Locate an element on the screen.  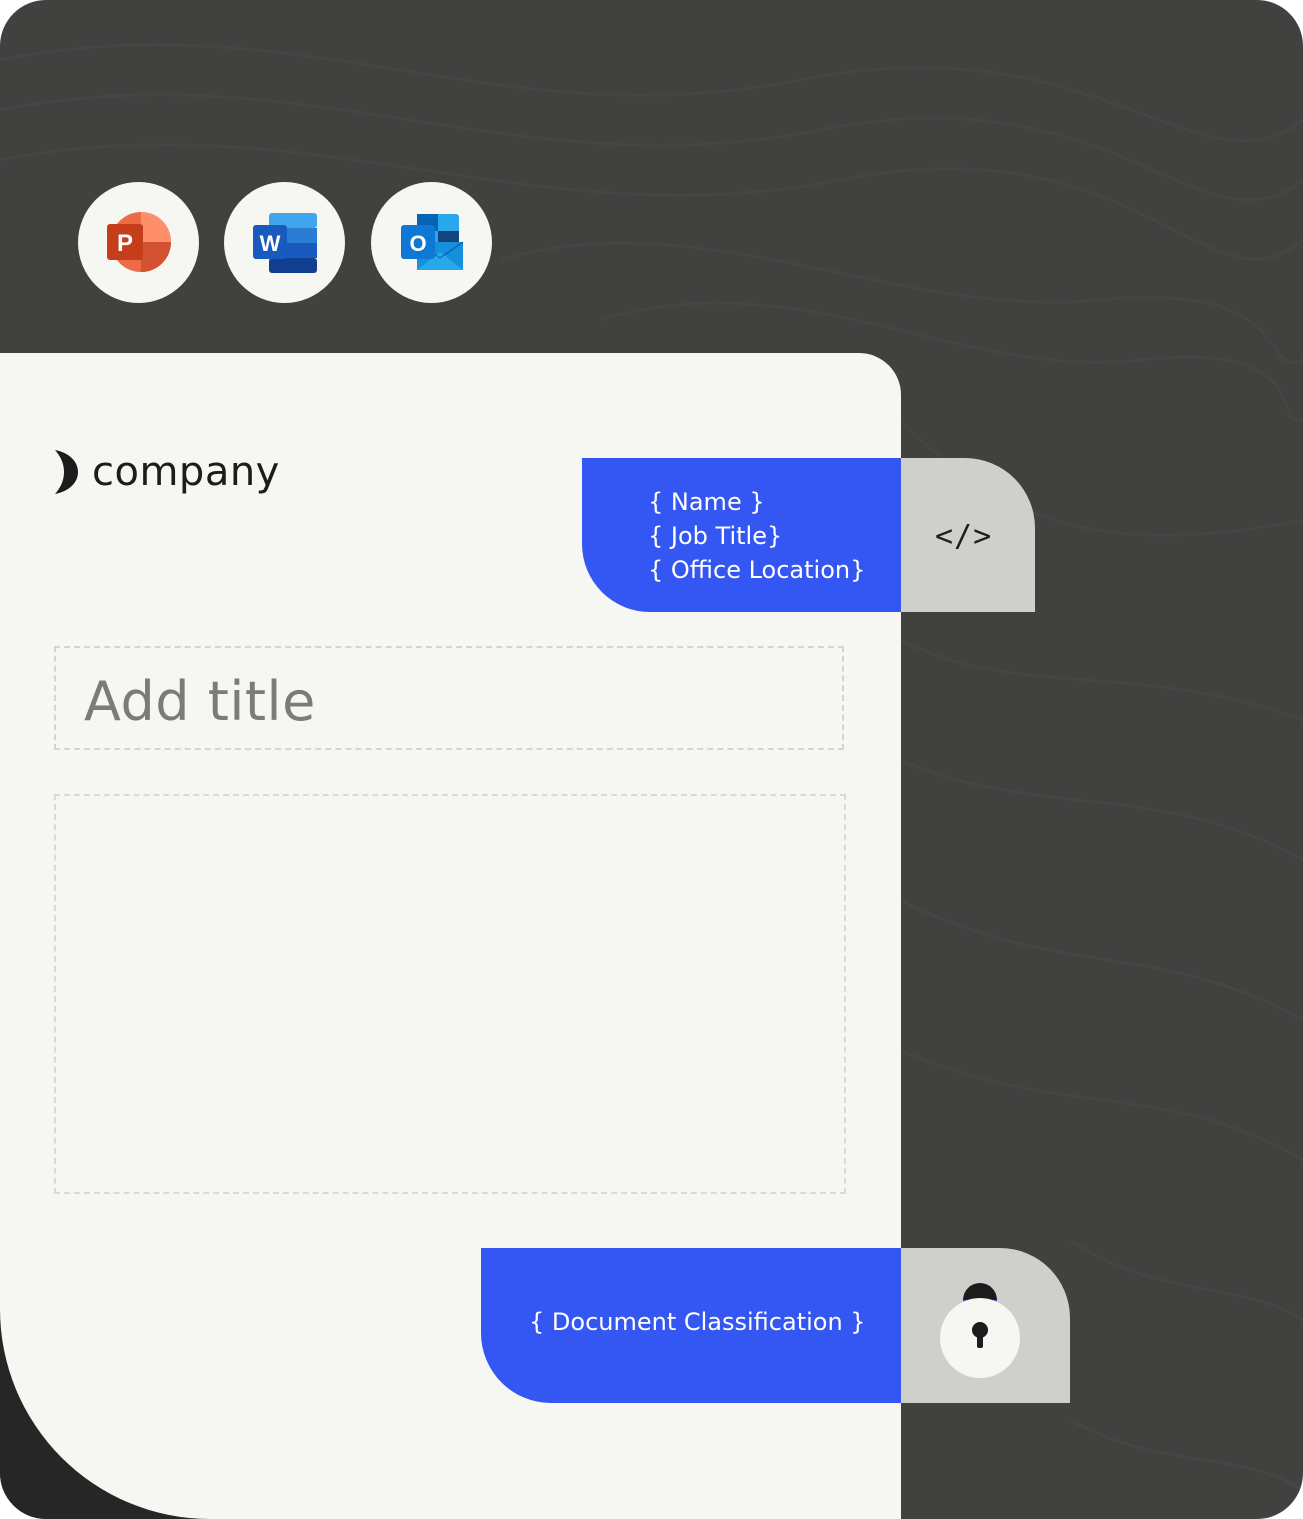
outlook-icon: O is located at coordinates (431, 241).